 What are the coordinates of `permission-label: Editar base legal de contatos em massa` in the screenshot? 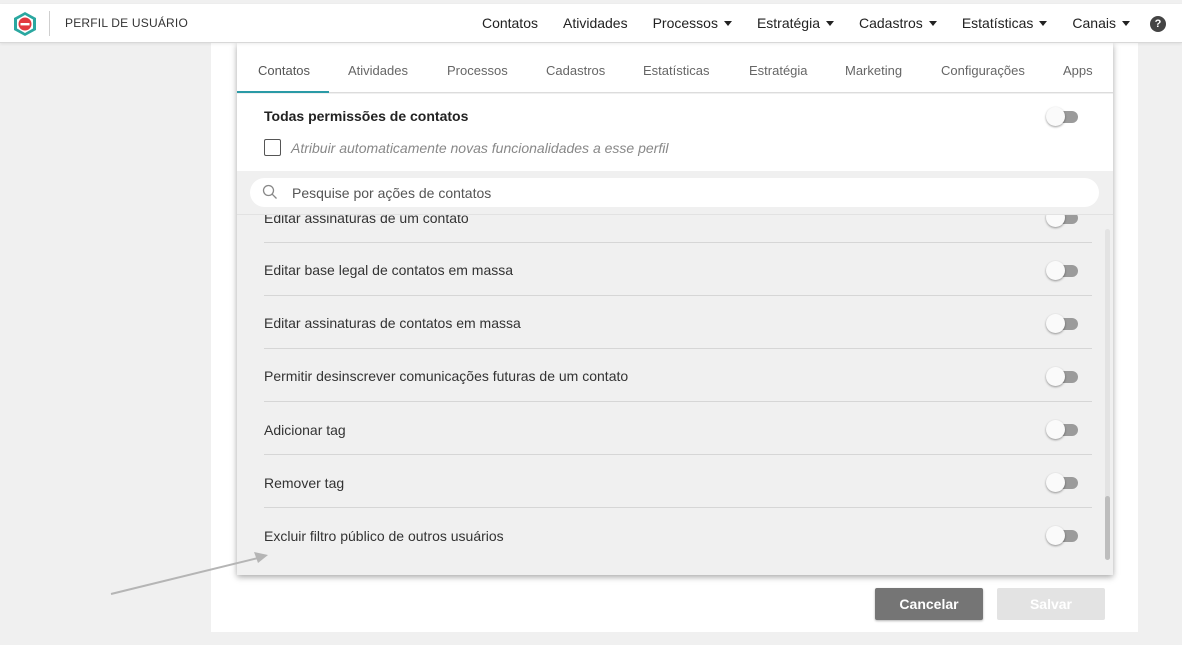 It's located at (389, 270).